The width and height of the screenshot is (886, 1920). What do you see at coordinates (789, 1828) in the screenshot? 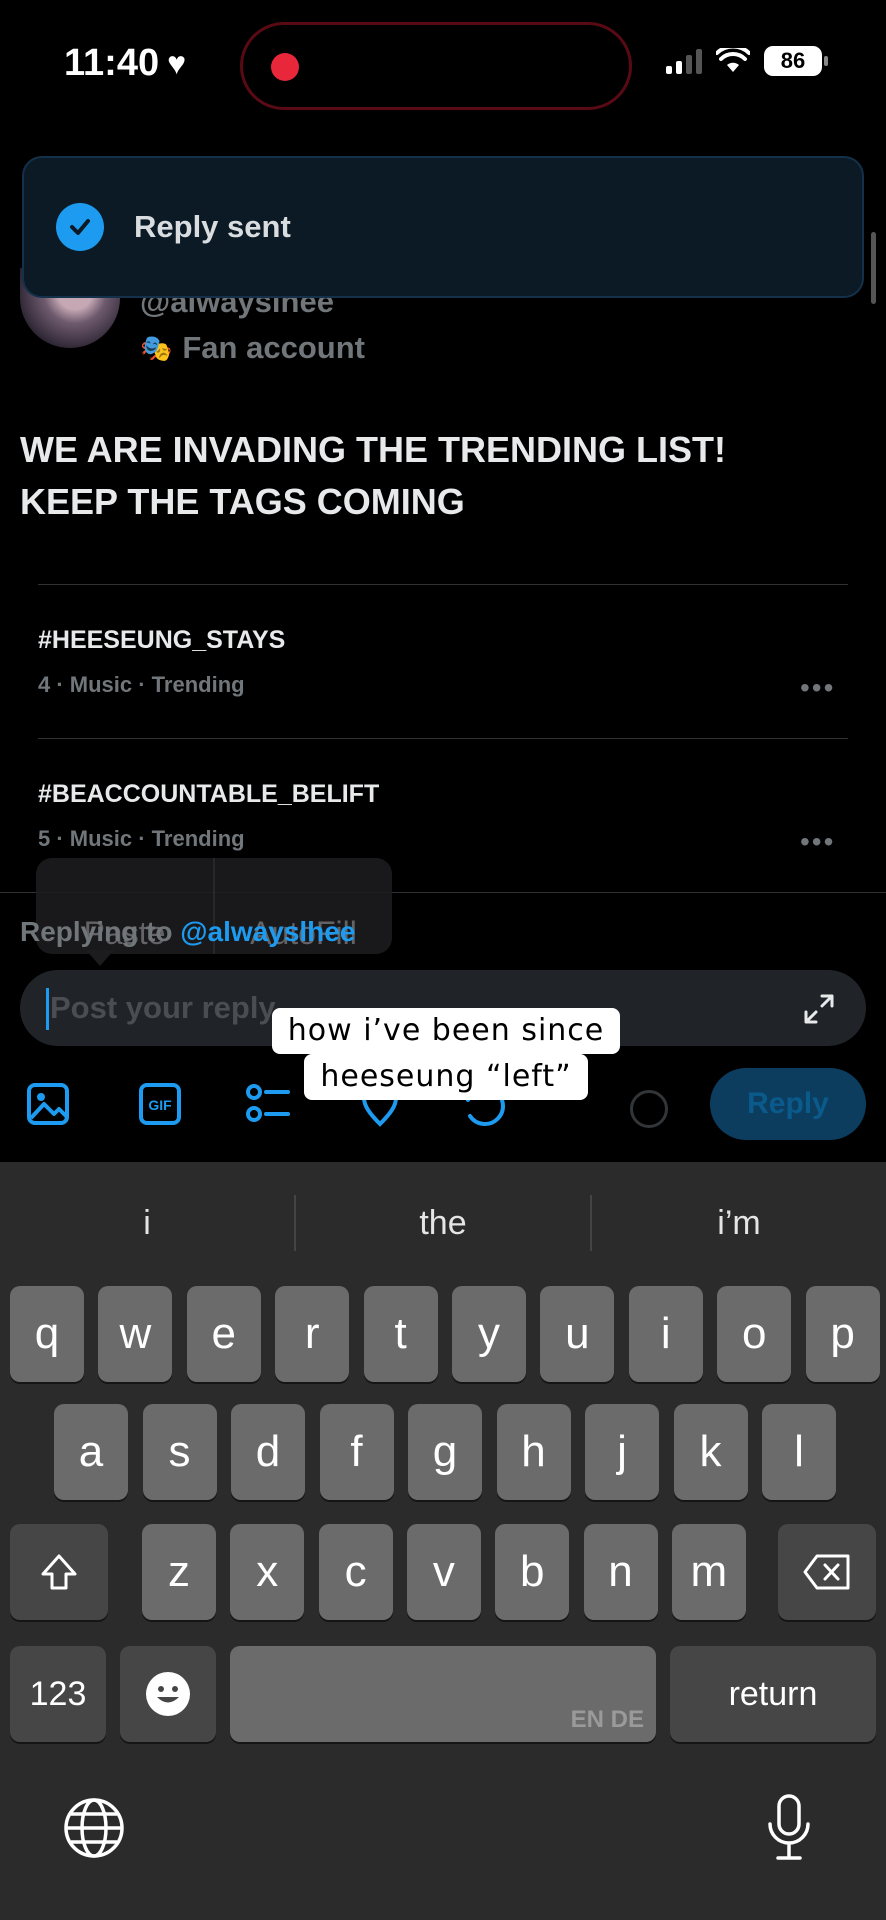
I see `microphone-icon` at bounding box center [789, 1828].